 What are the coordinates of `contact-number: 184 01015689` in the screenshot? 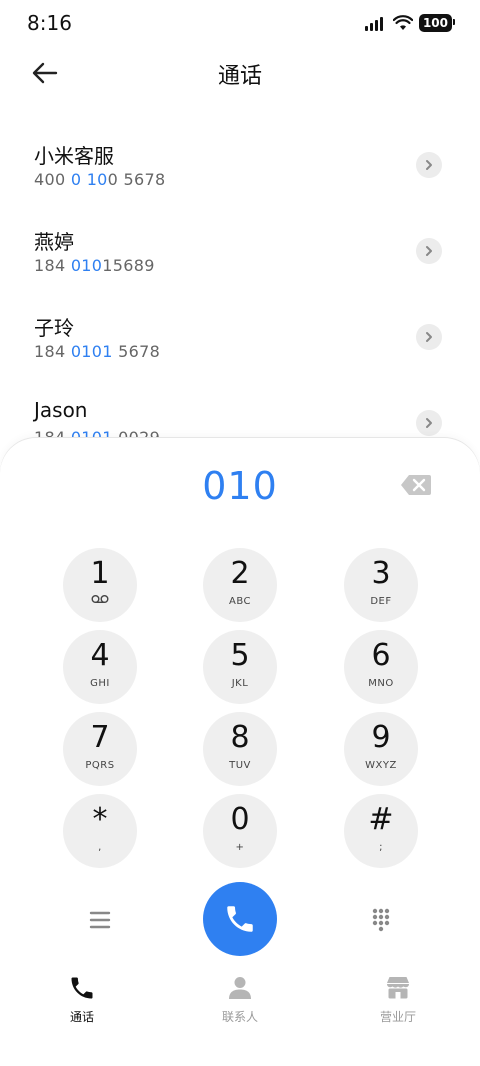 It's located at (94, 265).